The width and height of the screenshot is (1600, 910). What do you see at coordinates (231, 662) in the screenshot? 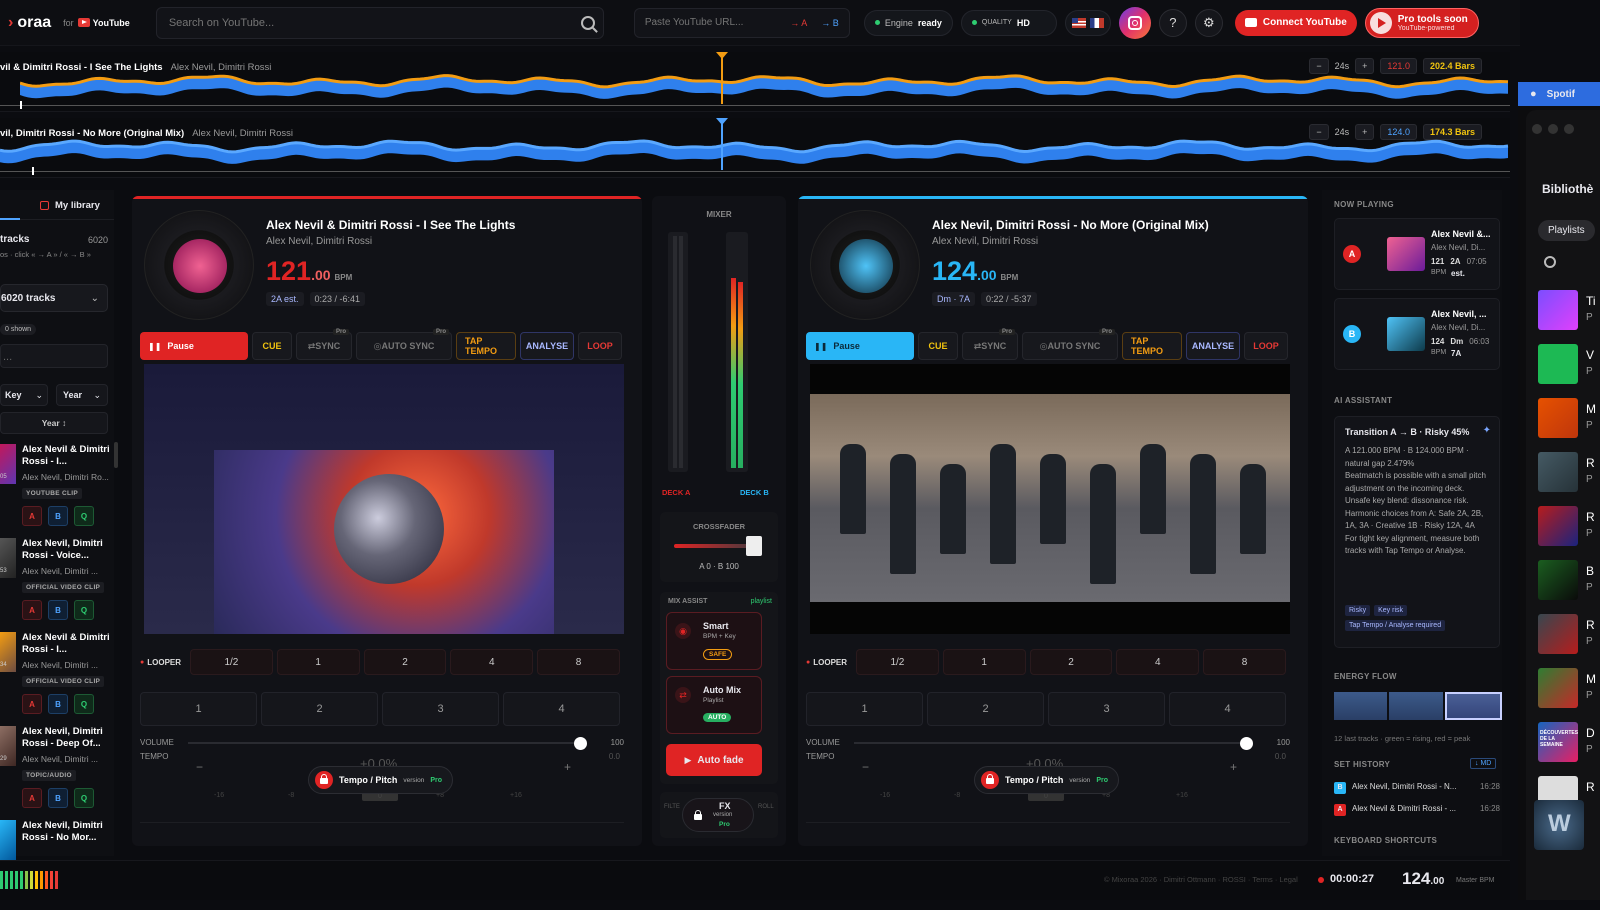
I see `loop-length-button: 1/2` at bounding box center [231, 662].